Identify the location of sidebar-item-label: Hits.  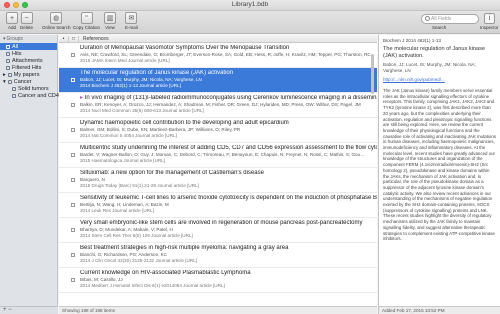
(17, 53).